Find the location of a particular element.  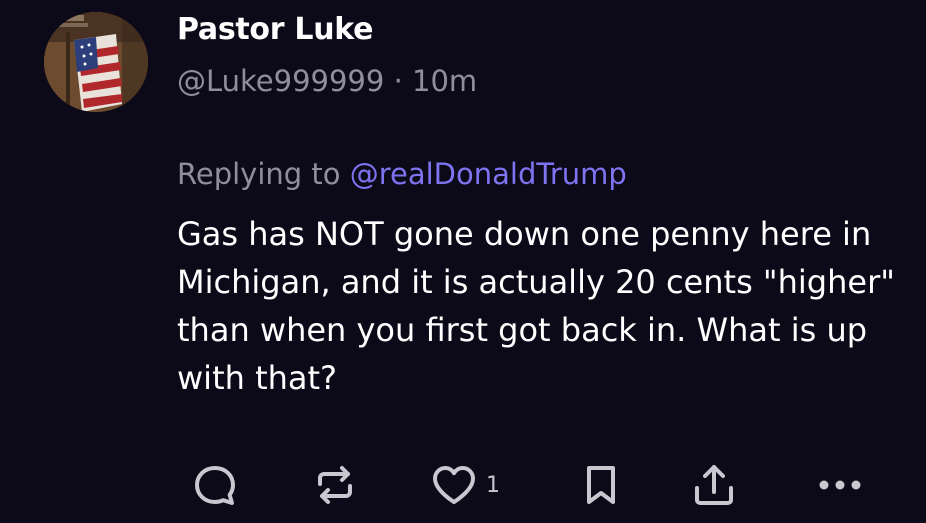

reply-mention-link: @realDonaldTrump is located at coordinates (488, 174).